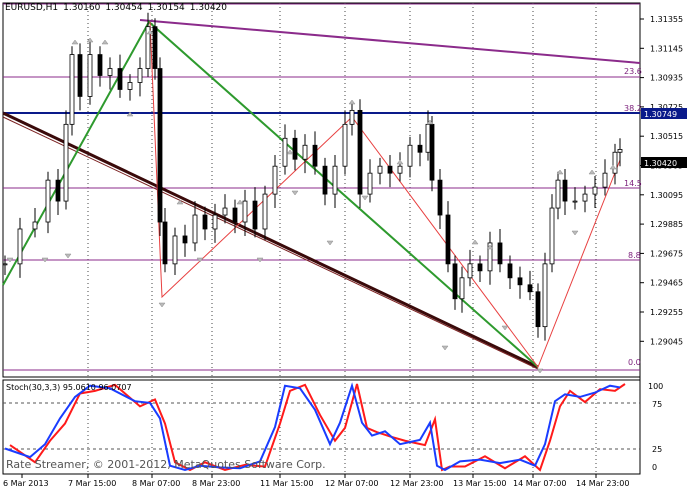  Describe the element at coordinates (633, 108) in the screenshot. I see `fib-label-38-2: 38.2` at that location.